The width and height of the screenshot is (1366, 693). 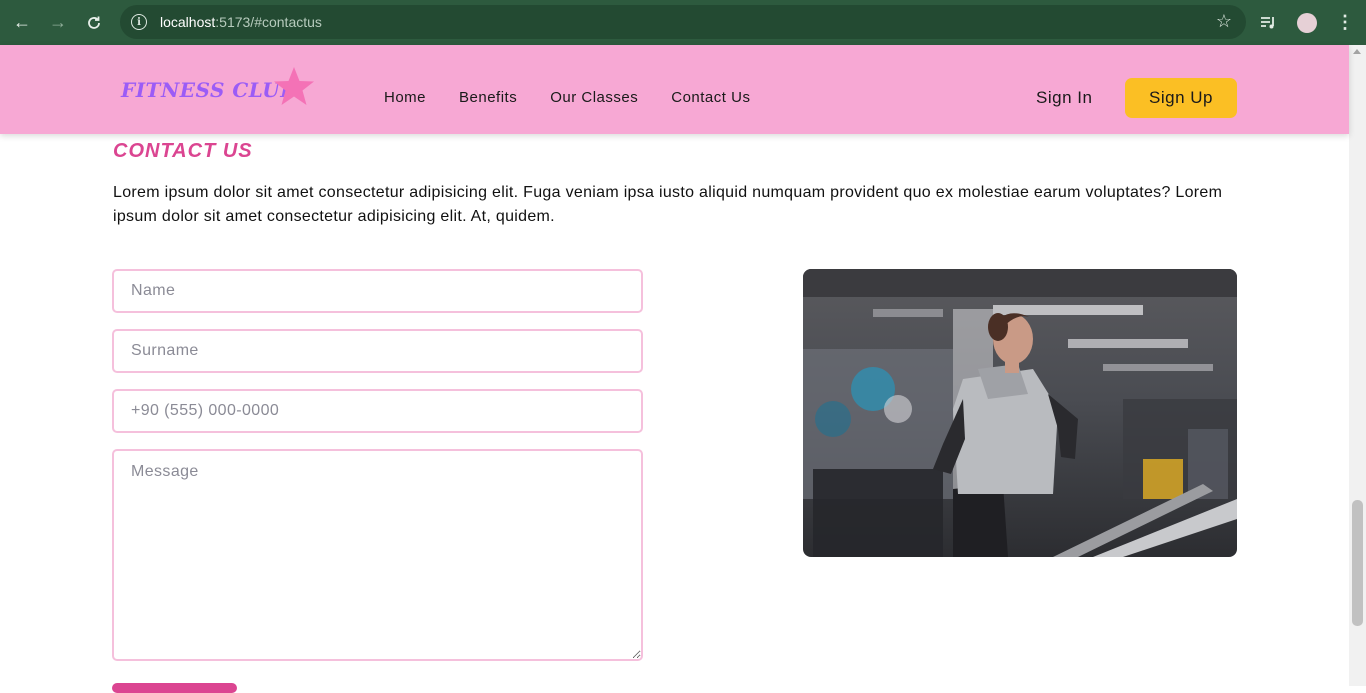 What do you see at coordinates (1307, 22) in the screenshot?
I see `profile-avatar` at bounding box center [1307, 22].